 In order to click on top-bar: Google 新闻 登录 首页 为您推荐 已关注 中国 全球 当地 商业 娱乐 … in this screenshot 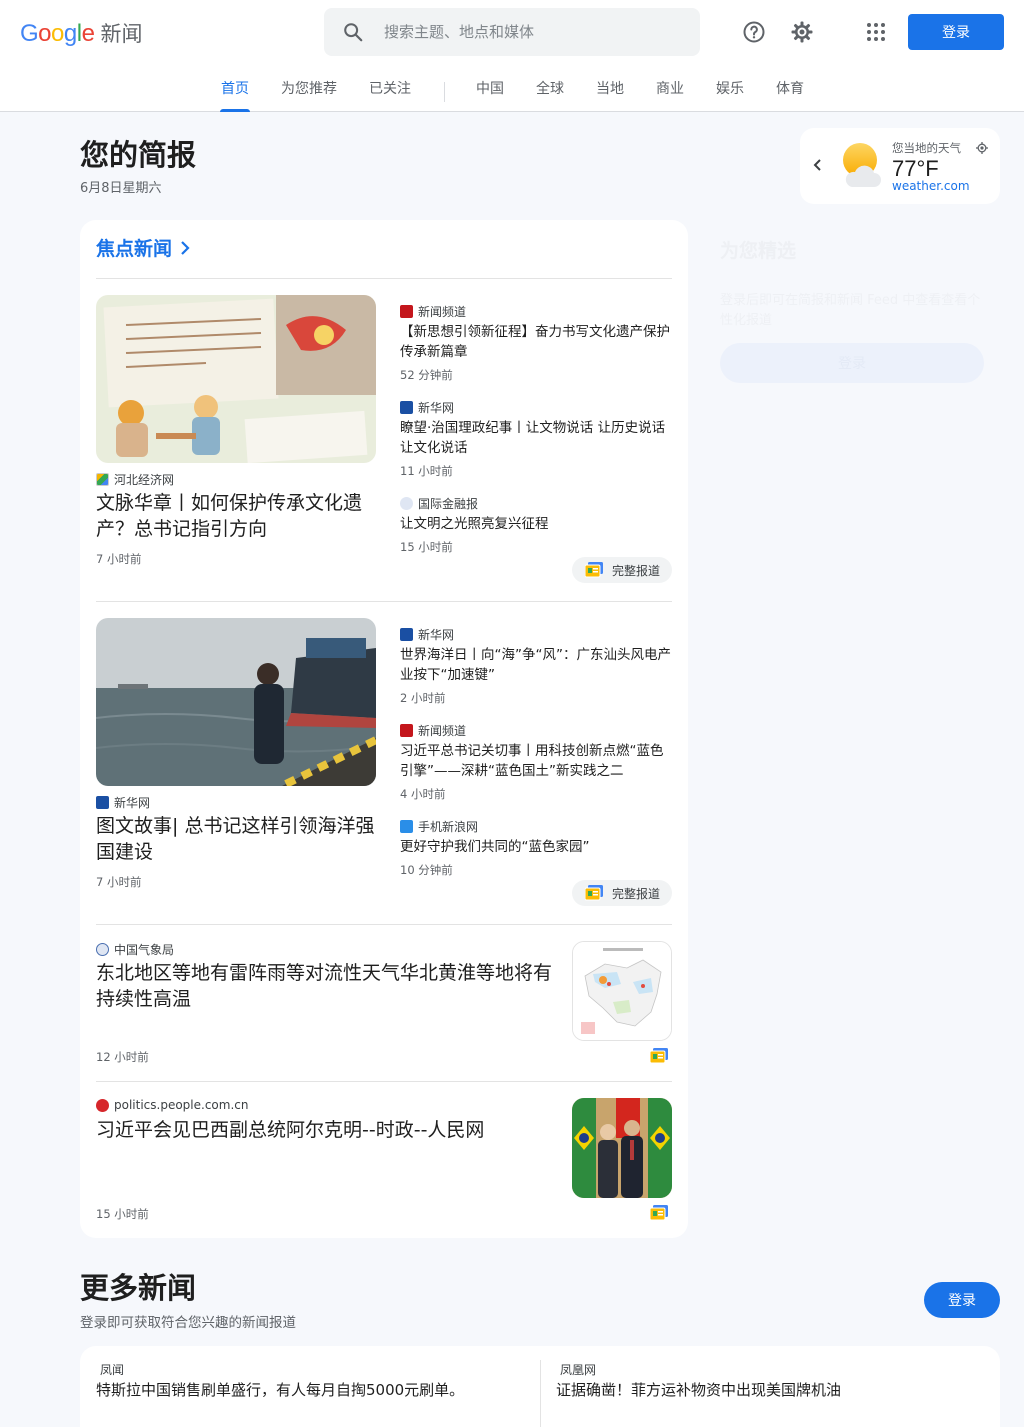, I will do `click(512, 56)`.